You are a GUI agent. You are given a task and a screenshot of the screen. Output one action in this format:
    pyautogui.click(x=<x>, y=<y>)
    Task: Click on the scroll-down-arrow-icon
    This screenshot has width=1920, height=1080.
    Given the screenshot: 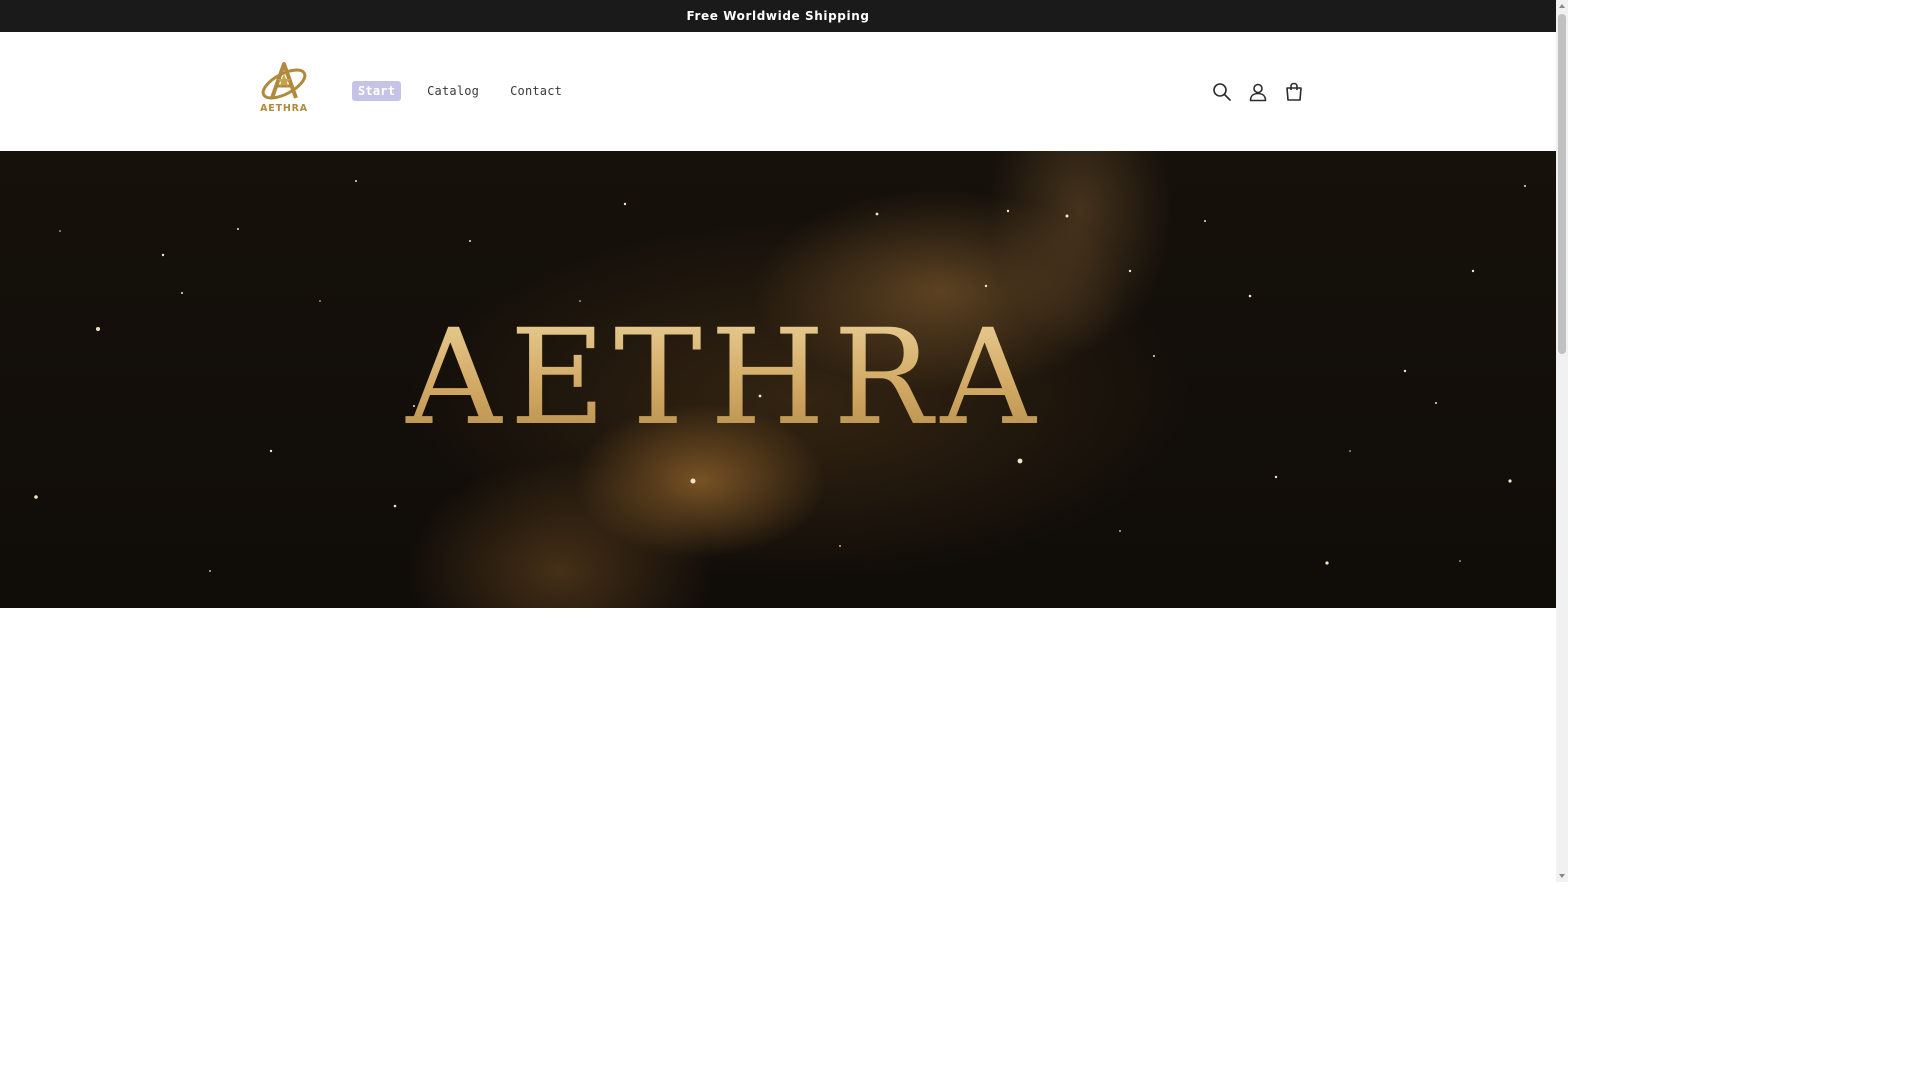 What is the action you would take?
    pyautogui.click(x=1562, y=876)
    